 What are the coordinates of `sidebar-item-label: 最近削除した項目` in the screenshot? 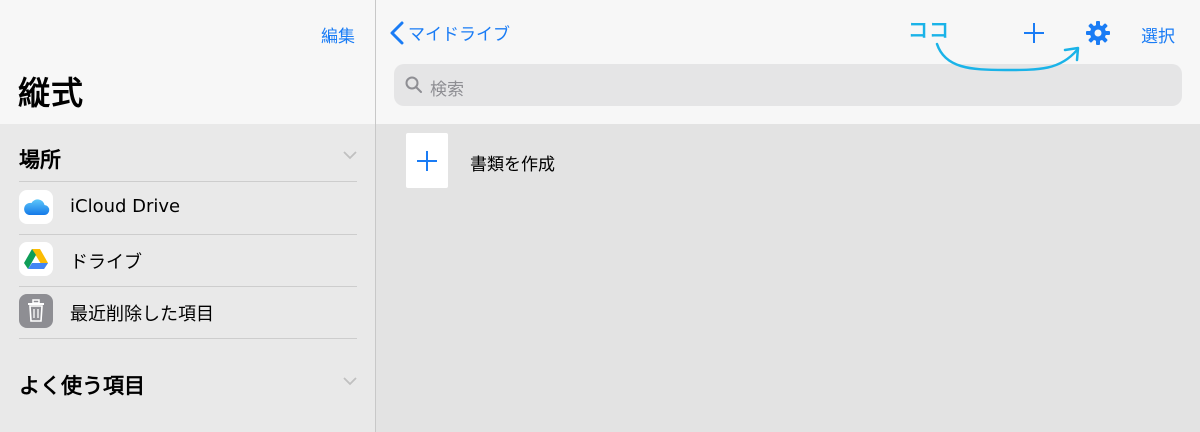 It's located at (142, 314).